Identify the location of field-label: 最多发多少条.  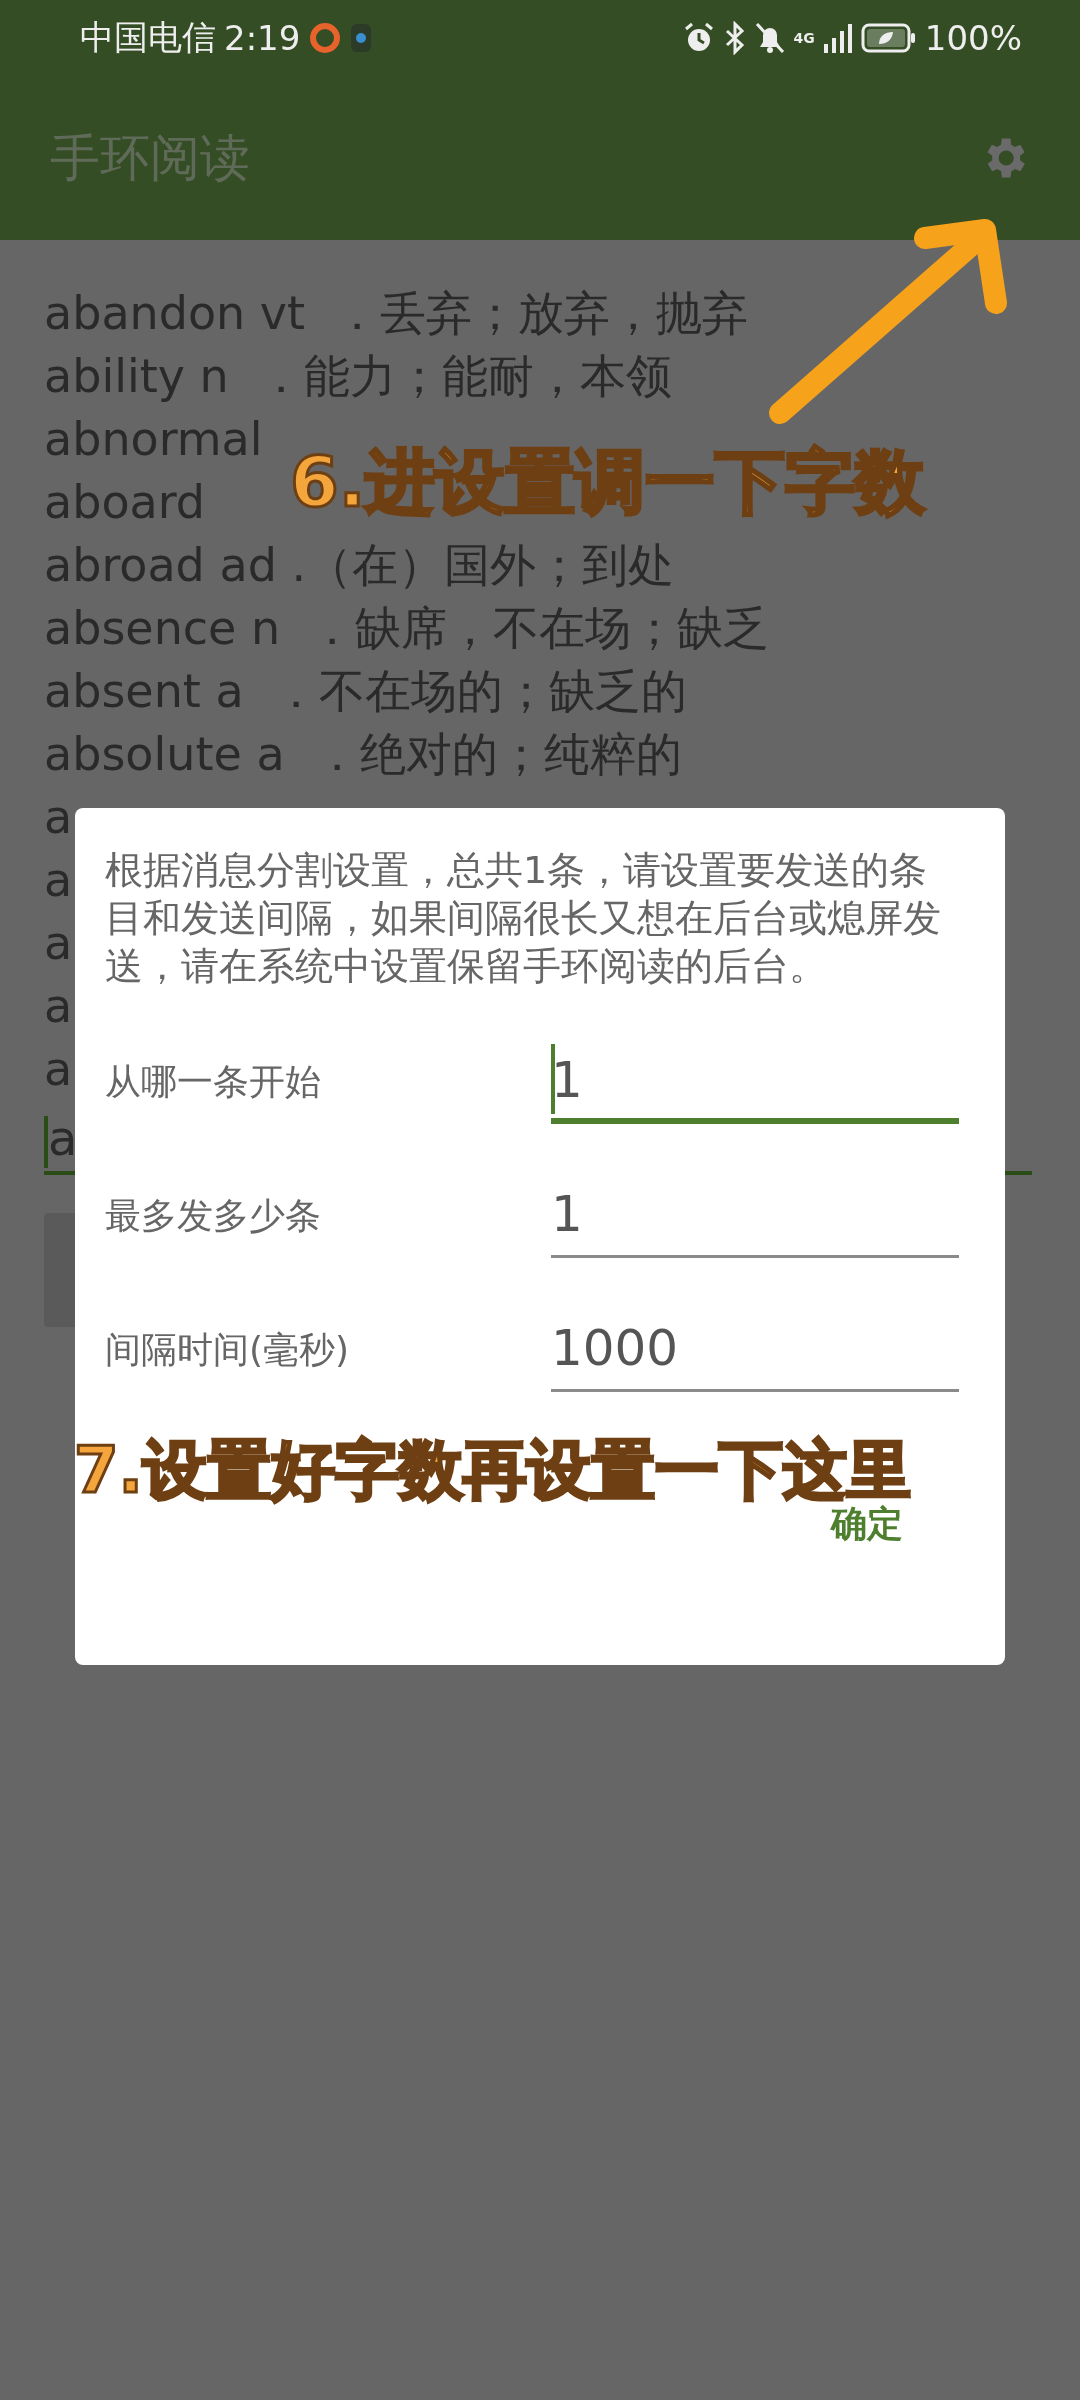
(213, 1215).